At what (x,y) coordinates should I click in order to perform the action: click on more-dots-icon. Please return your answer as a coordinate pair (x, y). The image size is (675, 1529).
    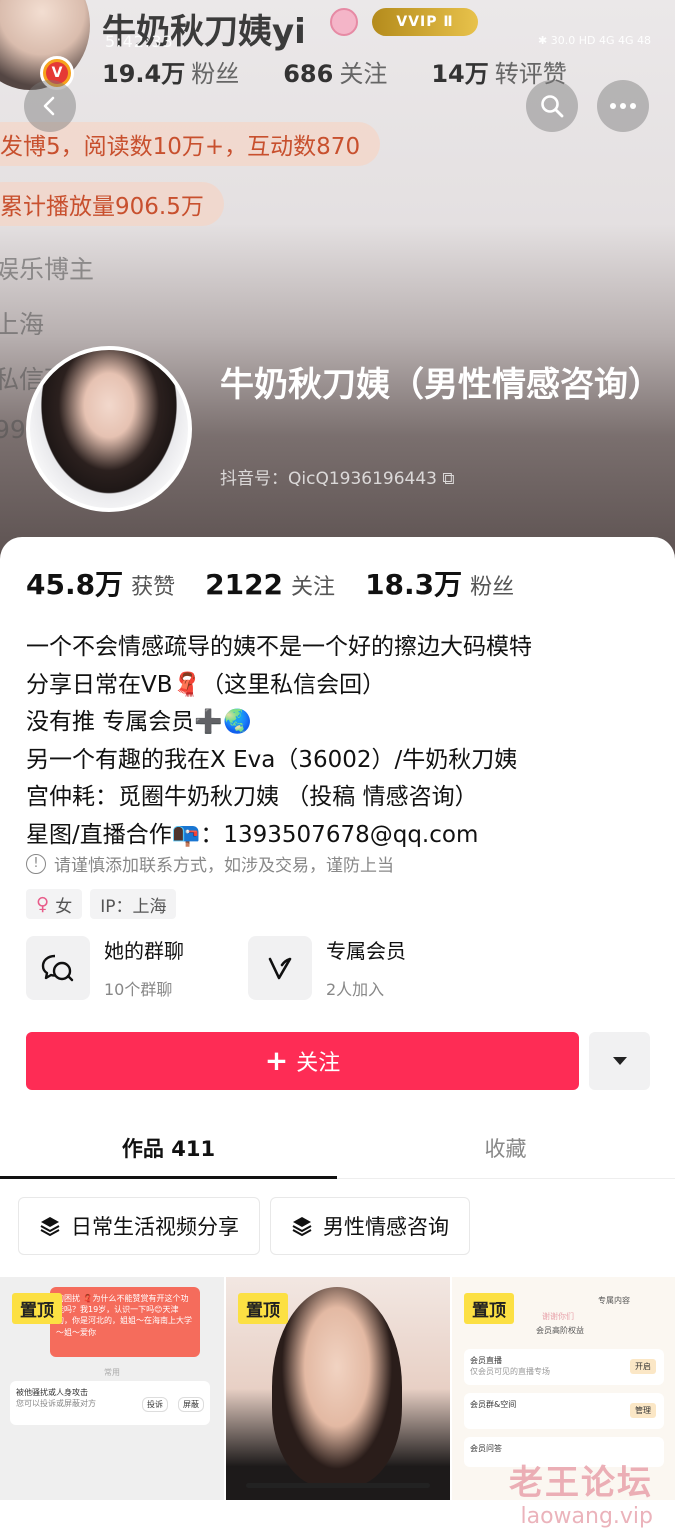
    Looking at the image, I should click on (623, 106).